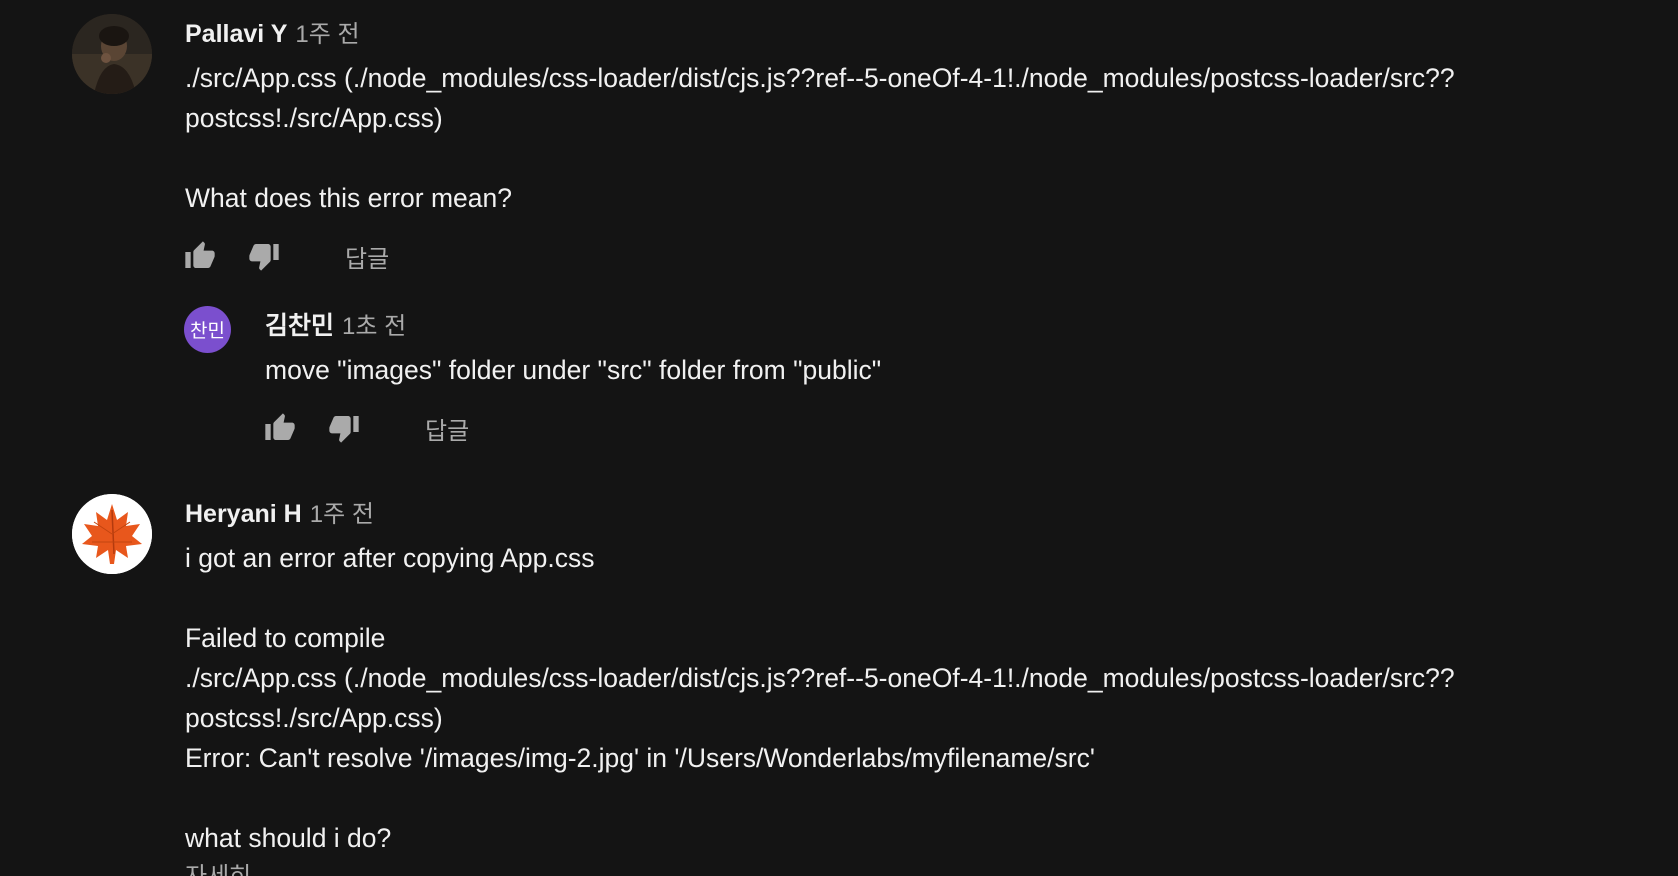 This screenshot has height=876, width=1678. I want to click on timestamp: 1초 전, so click(374, 326).